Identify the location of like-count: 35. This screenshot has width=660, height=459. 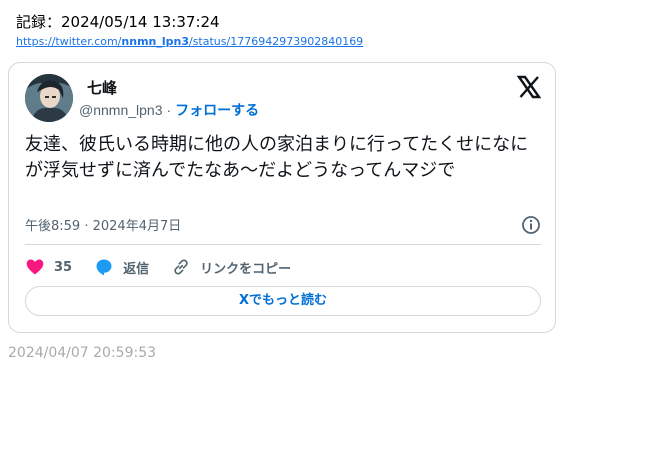
(63, 267).